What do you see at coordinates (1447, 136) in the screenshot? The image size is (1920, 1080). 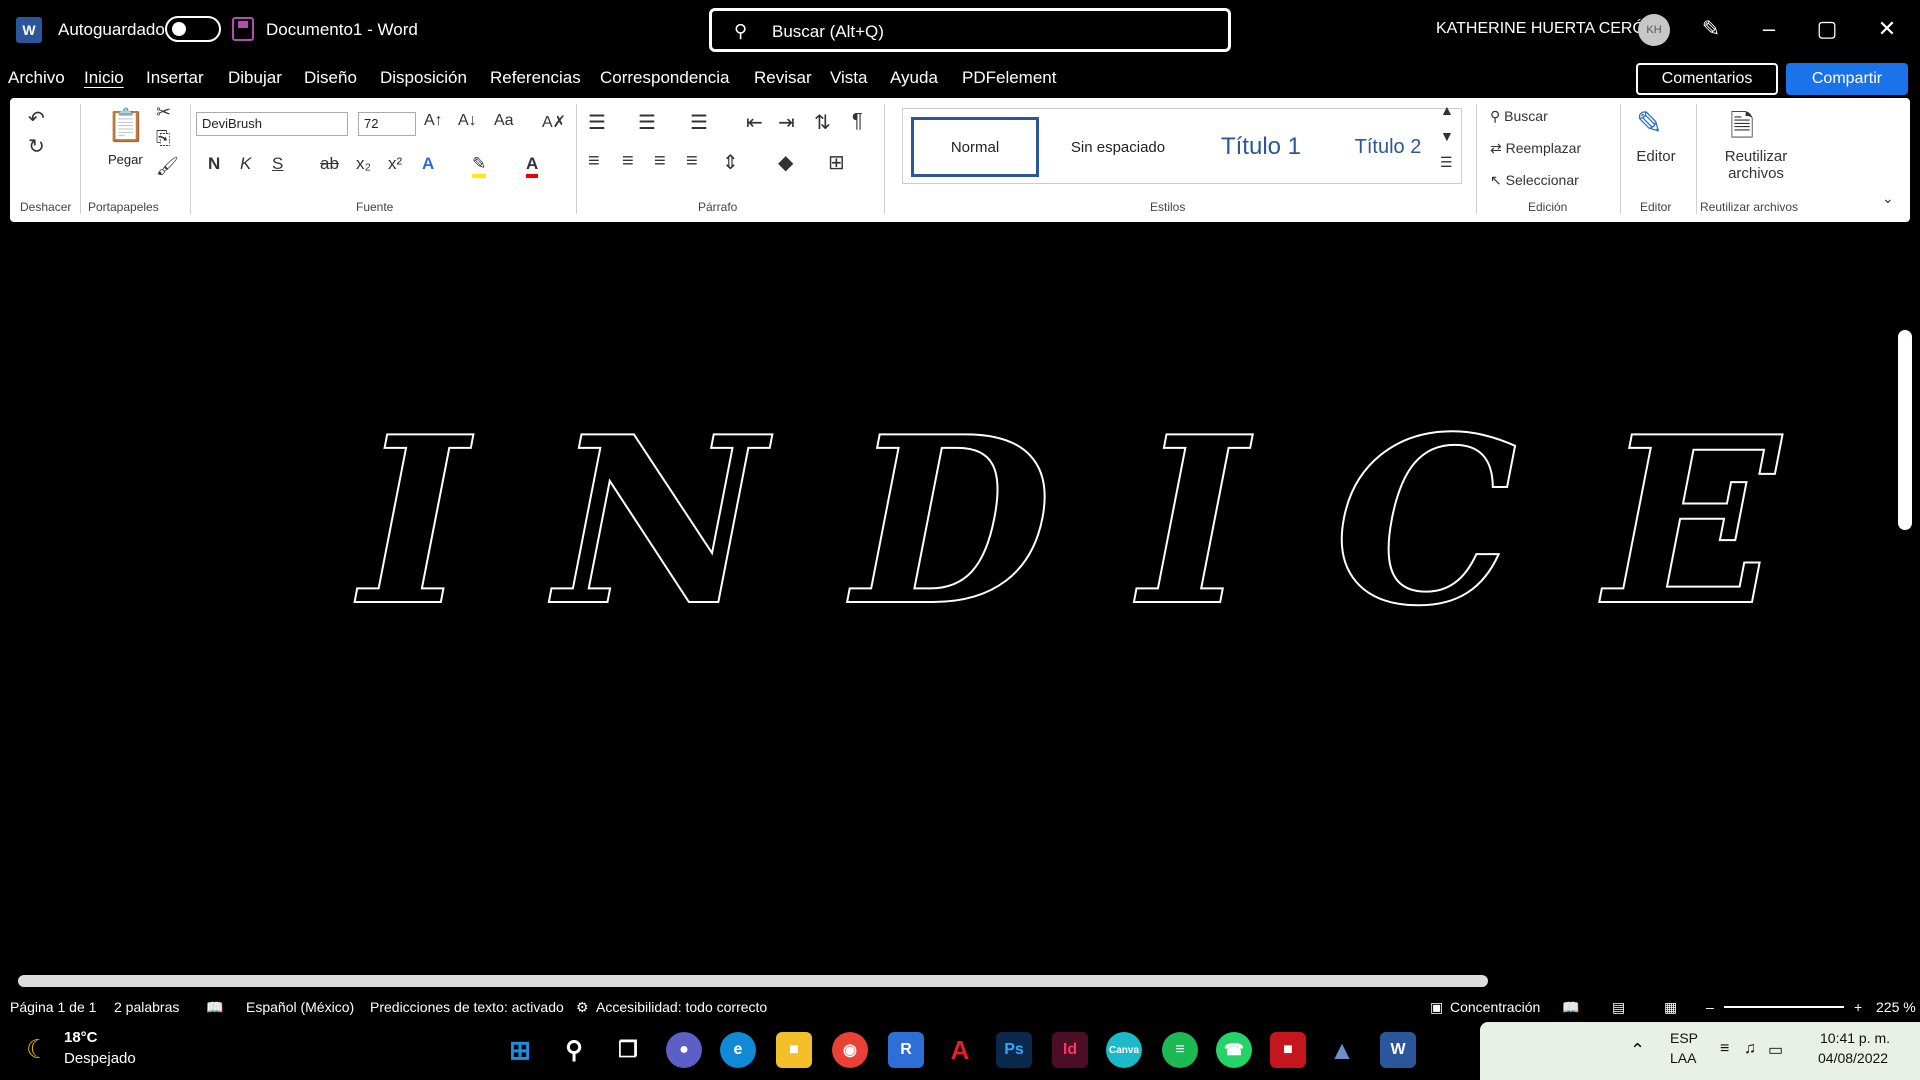 I see `styles-down-icon: ▼` at bounding box center [1447, 136].